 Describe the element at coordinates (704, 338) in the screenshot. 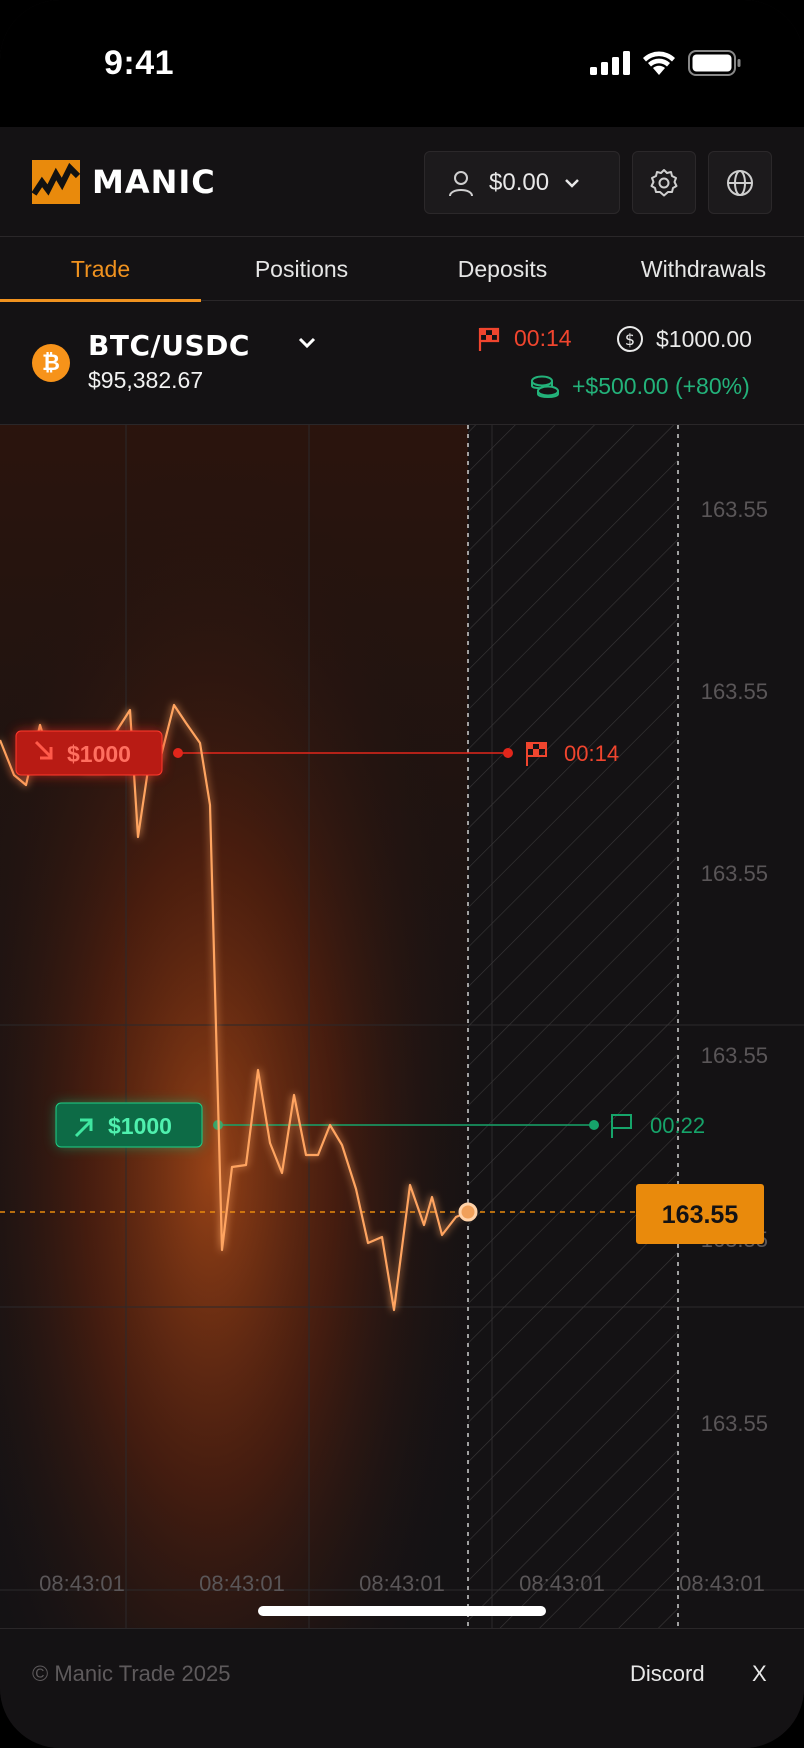

I see `stake-value: $1000.00` at that location.